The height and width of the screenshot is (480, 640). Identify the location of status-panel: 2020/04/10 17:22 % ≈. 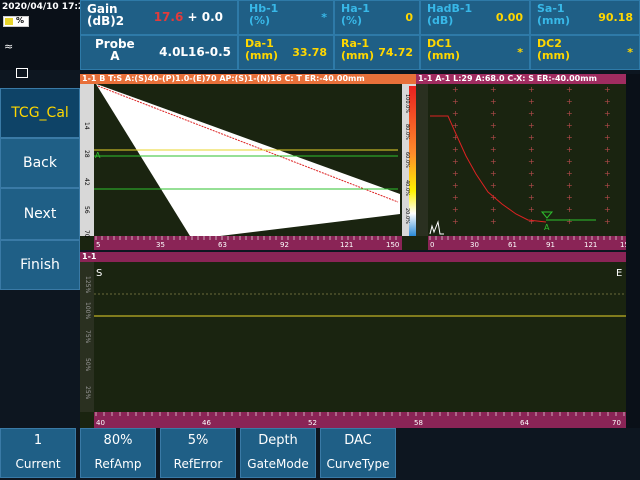
(45, 35).